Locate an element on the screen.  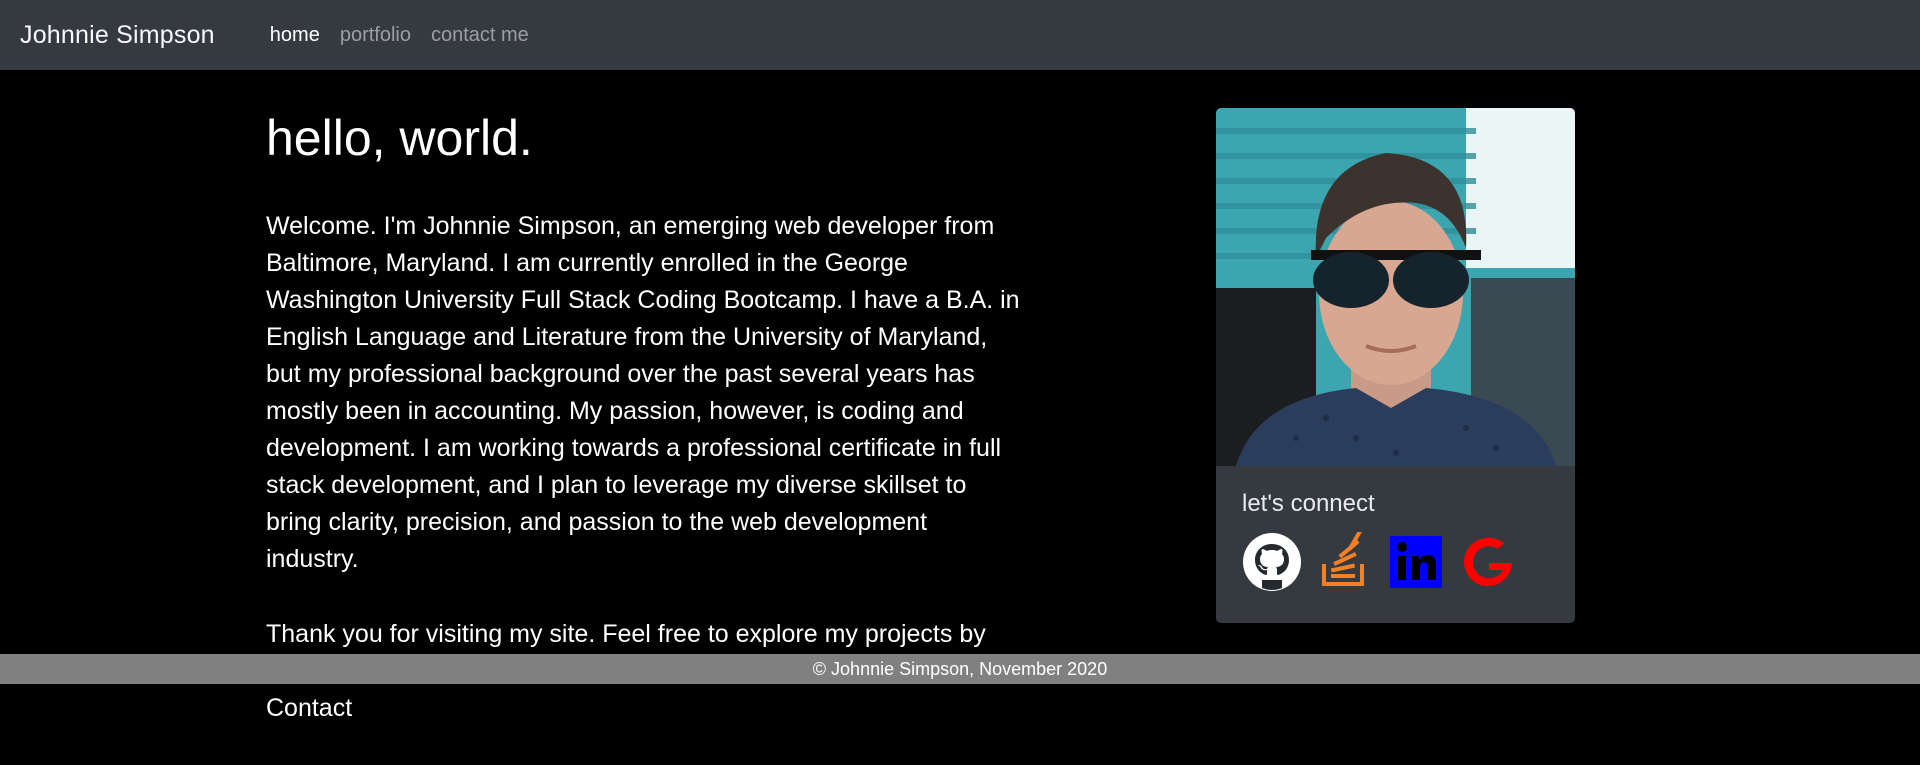
nav-links: home portfolio contact me is located at coordinates (399, 35).